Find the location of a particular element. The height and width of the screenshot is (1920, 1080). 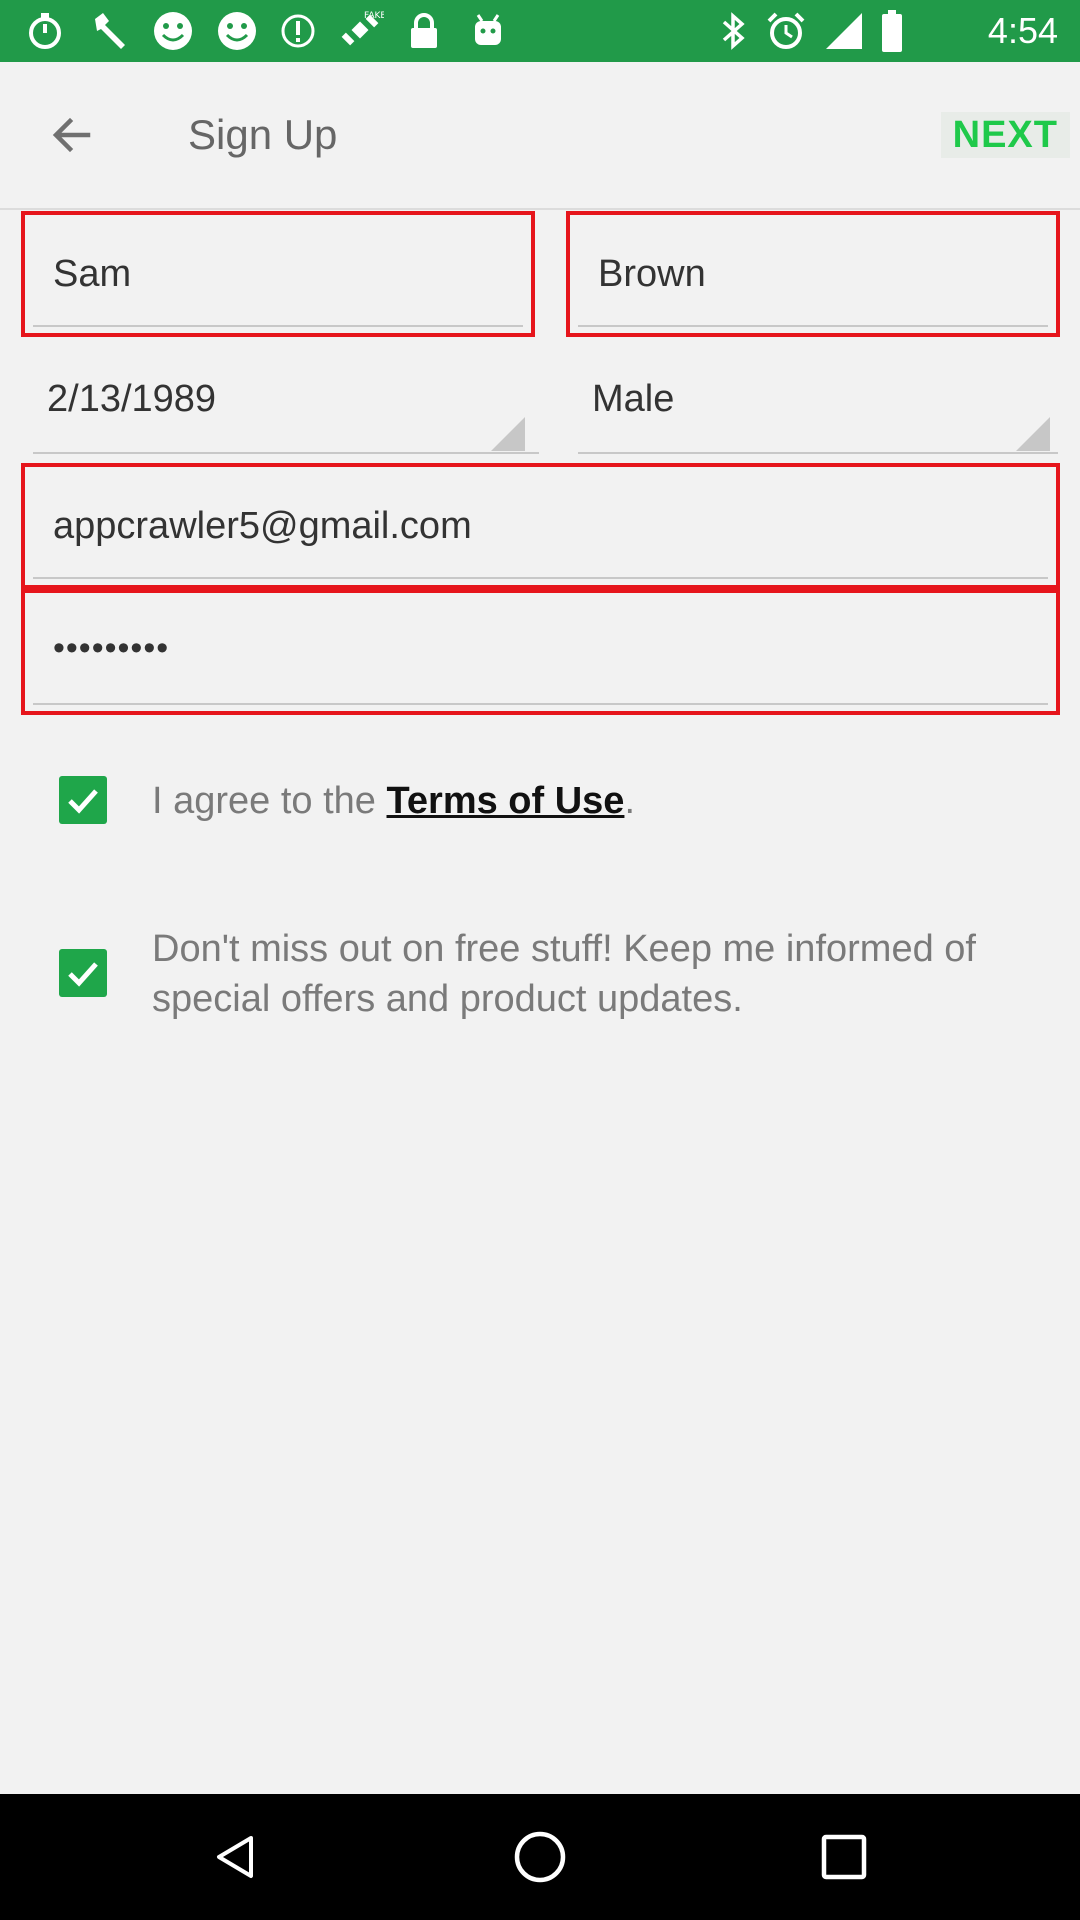

terms-of-use-link: Terms of Use is located at coordinates (506, 801).